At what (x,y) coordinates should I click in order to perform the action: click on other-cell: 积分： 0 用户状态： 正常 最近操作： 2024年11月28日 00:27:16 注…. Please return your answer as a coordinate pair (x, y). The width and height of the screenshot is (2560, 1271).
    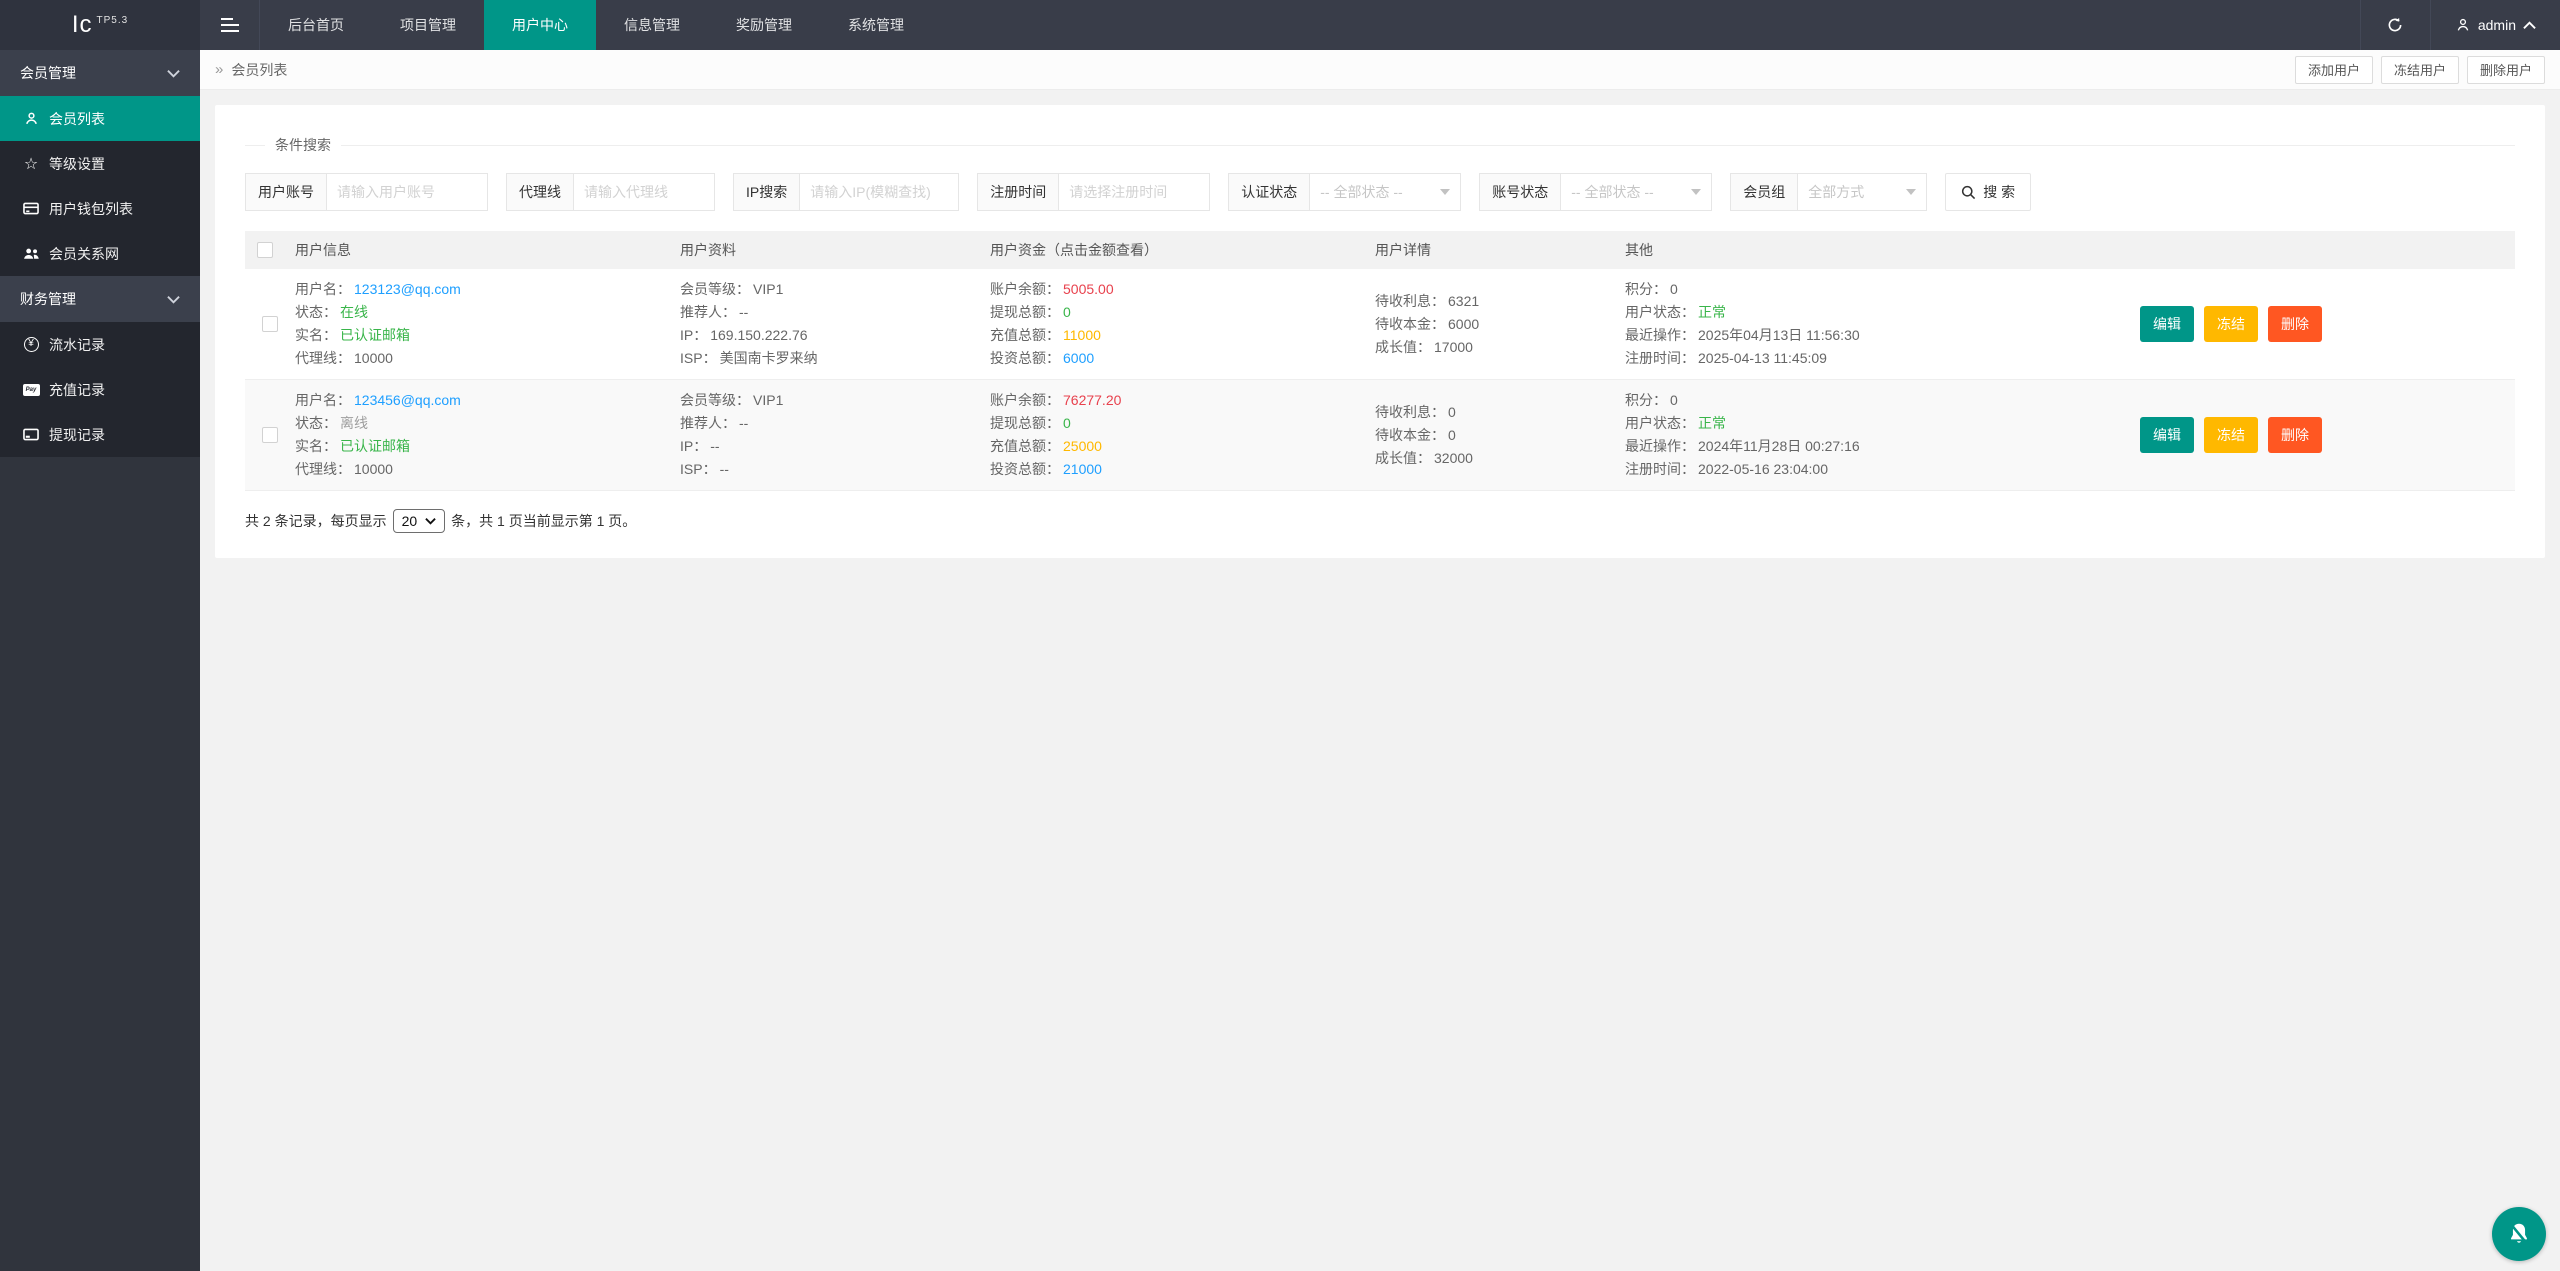
    Looking at the image, I should click on (1742, 434).